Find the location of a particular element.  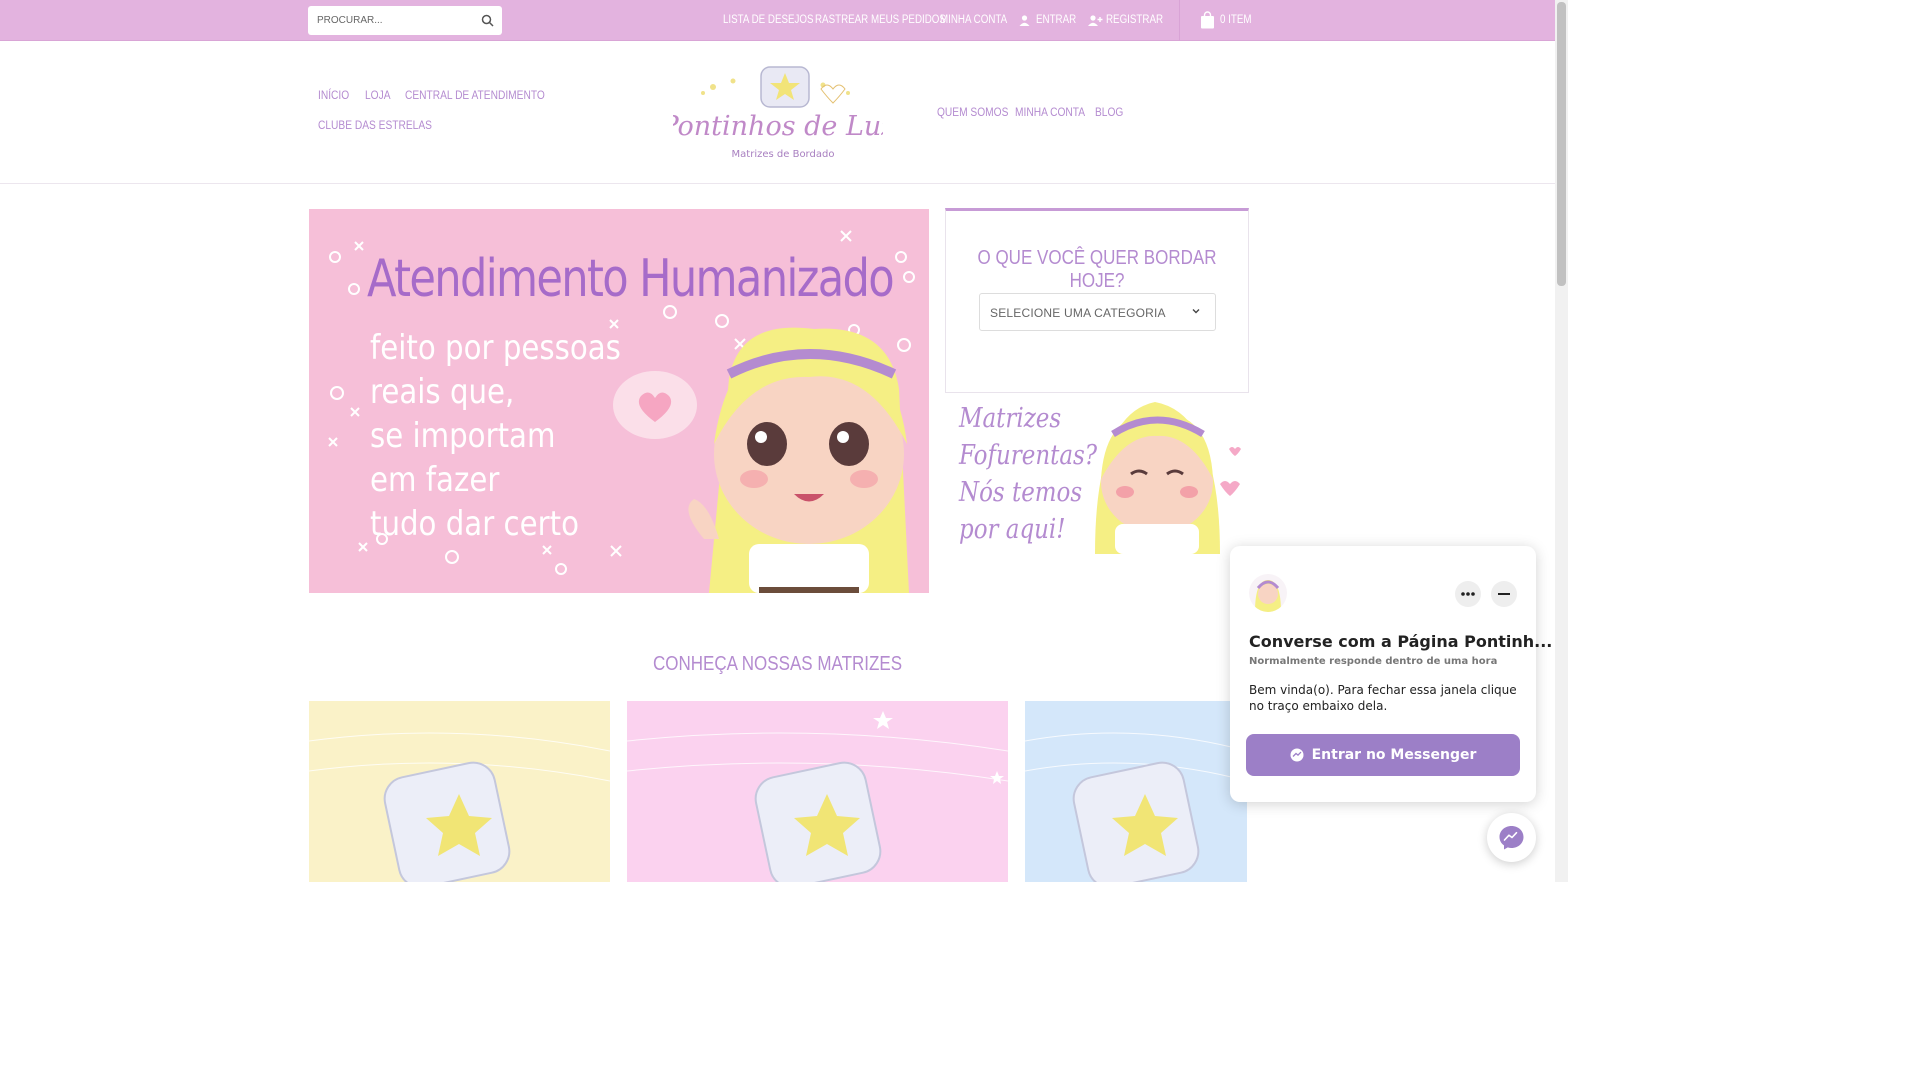

nav-item-about: QUEM SOMOS is located at coordinates (972, 112).